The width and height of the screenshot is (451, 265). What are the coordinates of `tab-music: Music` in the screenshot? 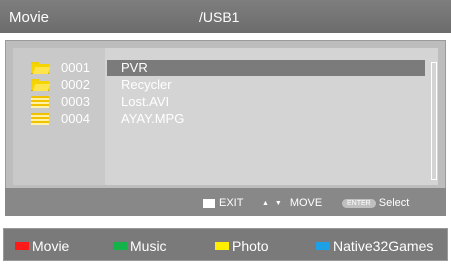 It's located at (140, 246).